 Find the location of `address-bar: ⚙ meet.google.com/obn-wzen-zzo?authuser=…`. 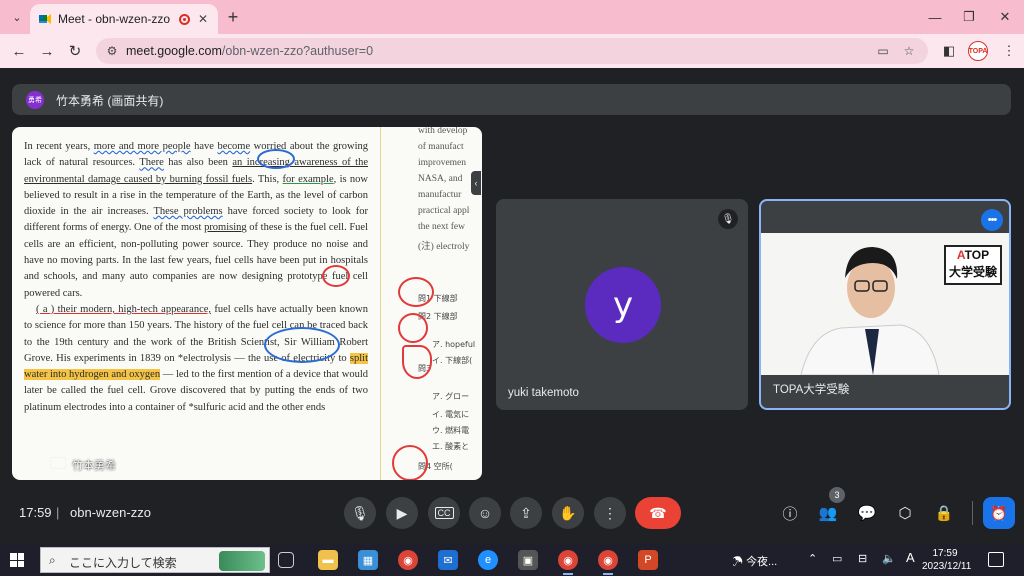

address-bar: ⚙ meet.google.com/obn-wzen-zzo?authuser=… is located at coordinates (512, 51).